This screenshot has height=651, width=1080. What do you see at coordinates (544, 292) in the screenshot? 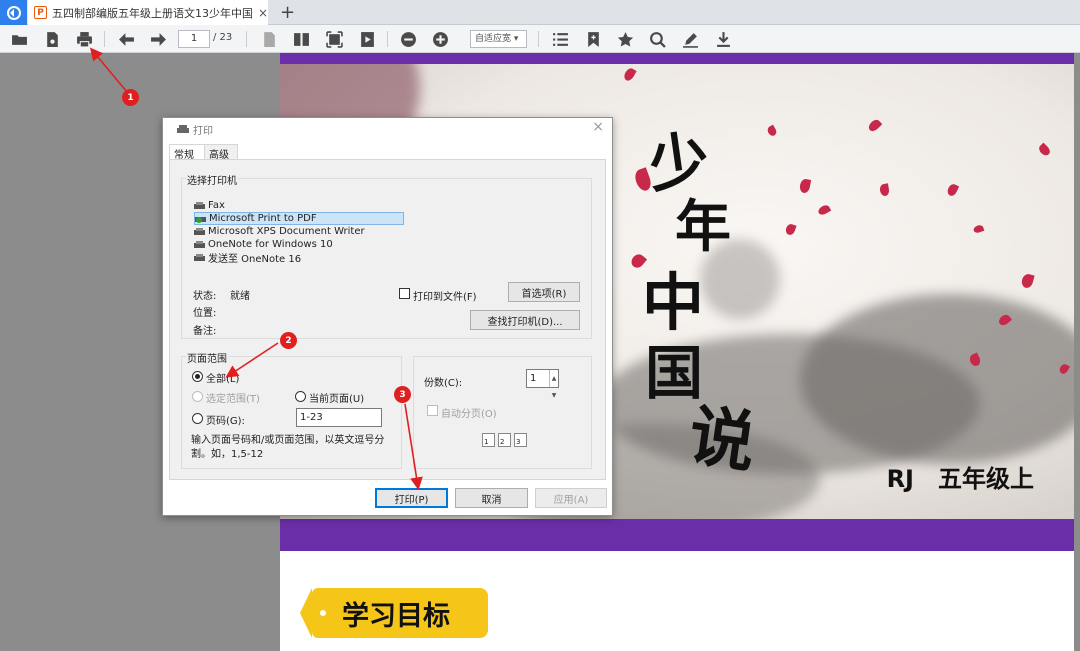
I see `preferences-button: 首选项(R)` at bounding box center [544, 292].